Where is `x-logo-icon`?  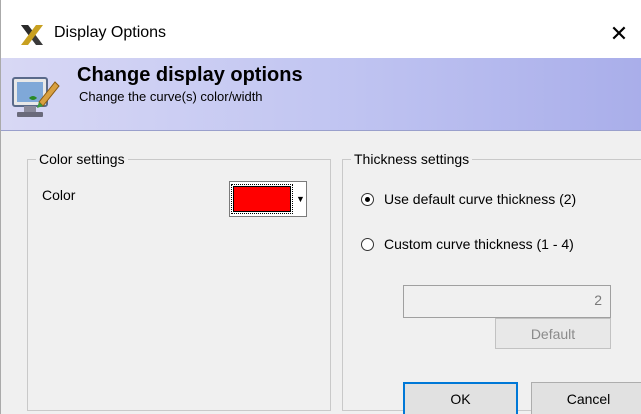
x-logo-icon is located at coordinates (32, 35).